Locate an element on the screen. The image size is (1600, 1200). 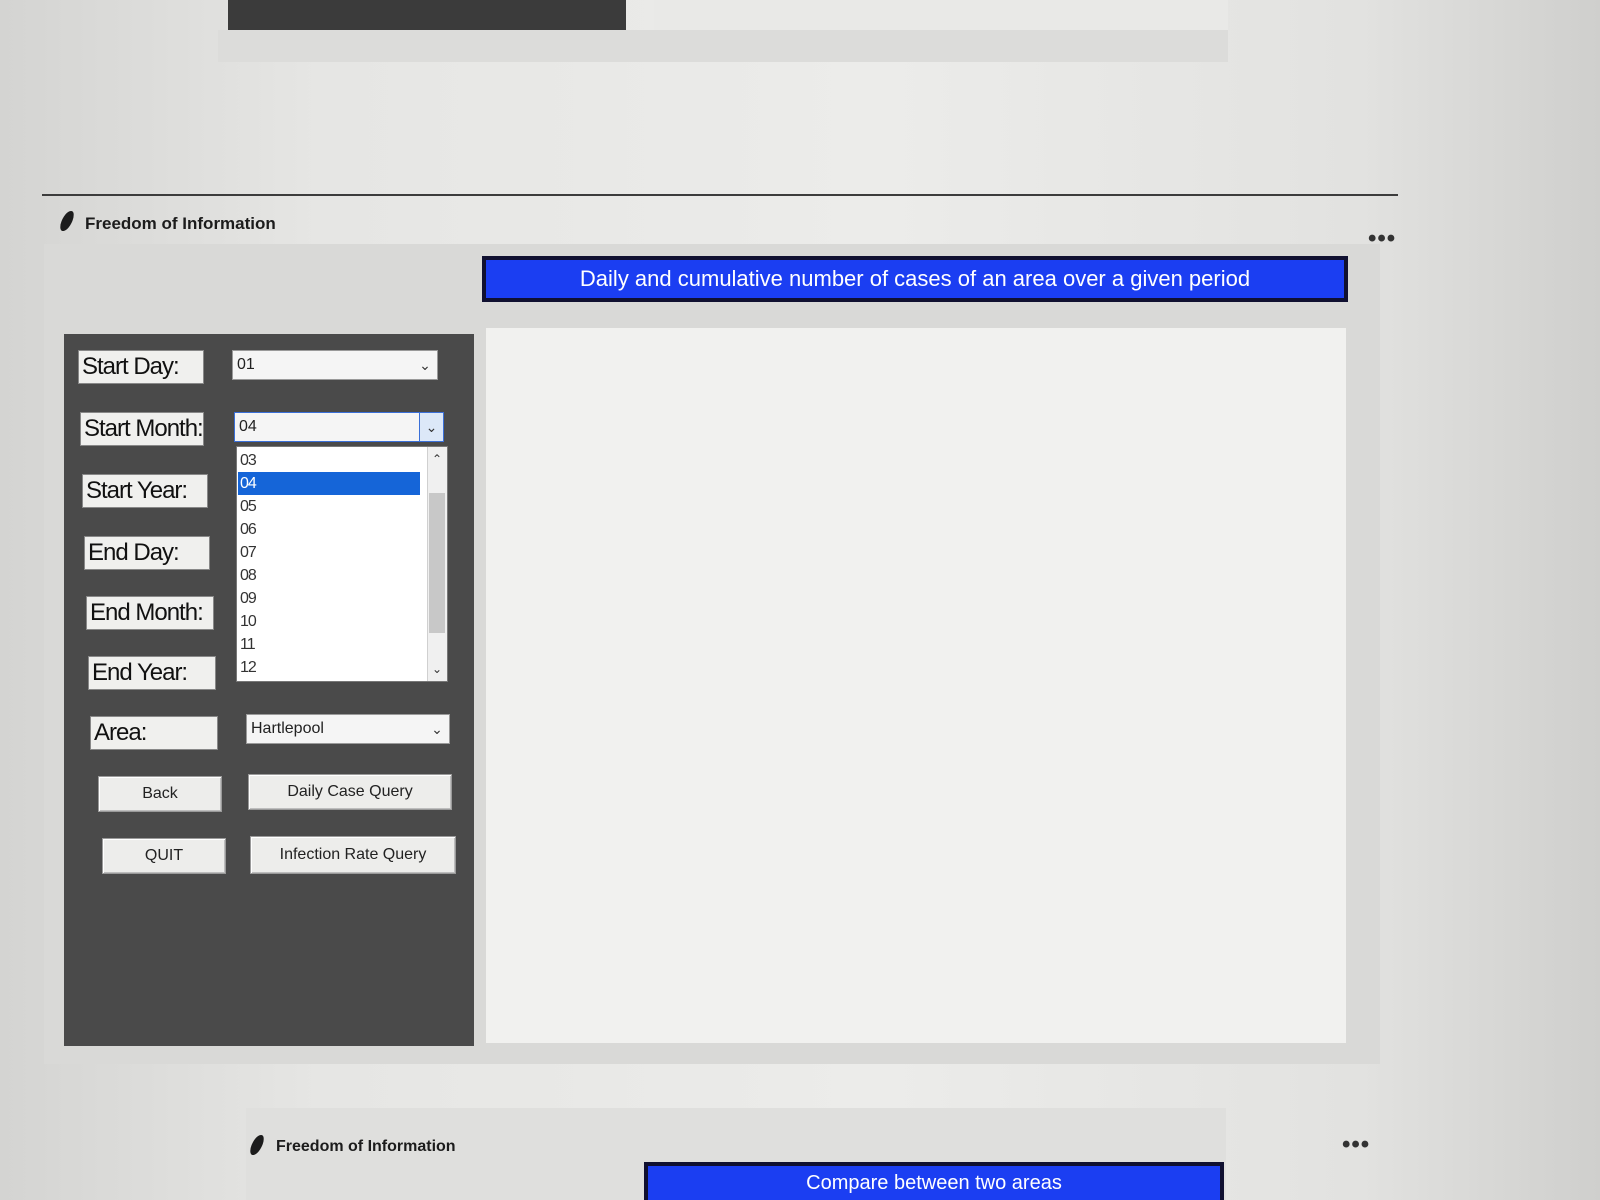
window-title: Freedom of Information is located at coordinates (180, 223).